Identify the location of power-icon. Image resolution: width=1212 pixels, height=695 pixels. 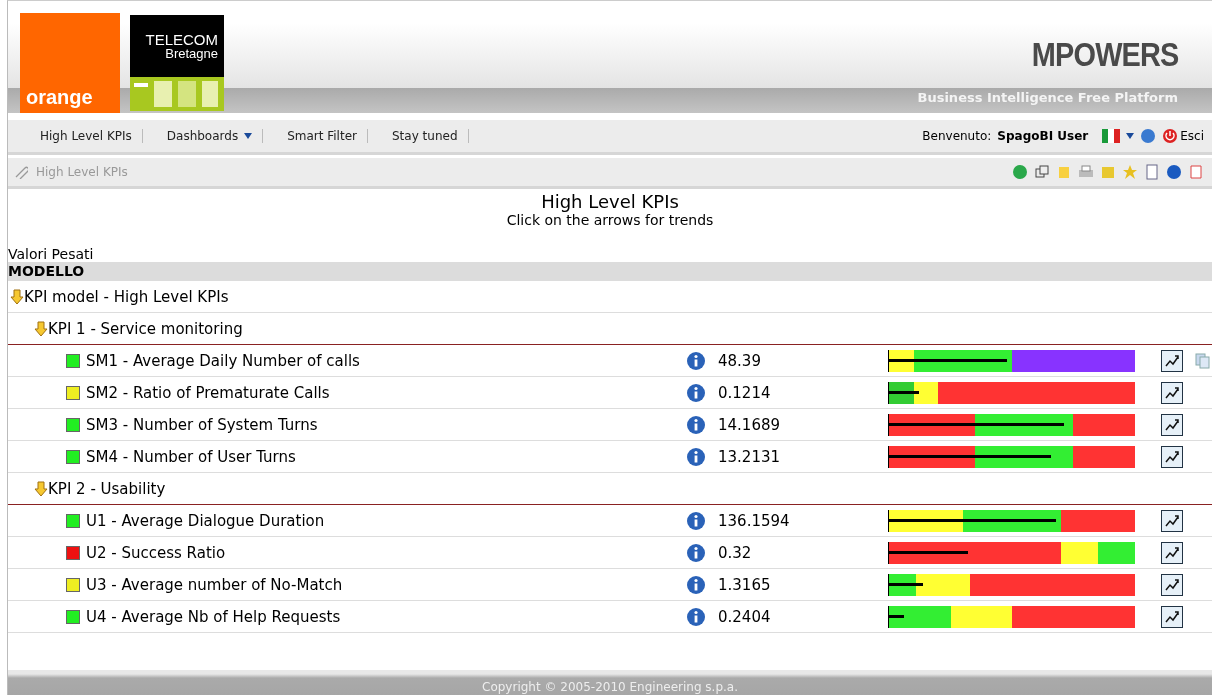
(1170, 136).